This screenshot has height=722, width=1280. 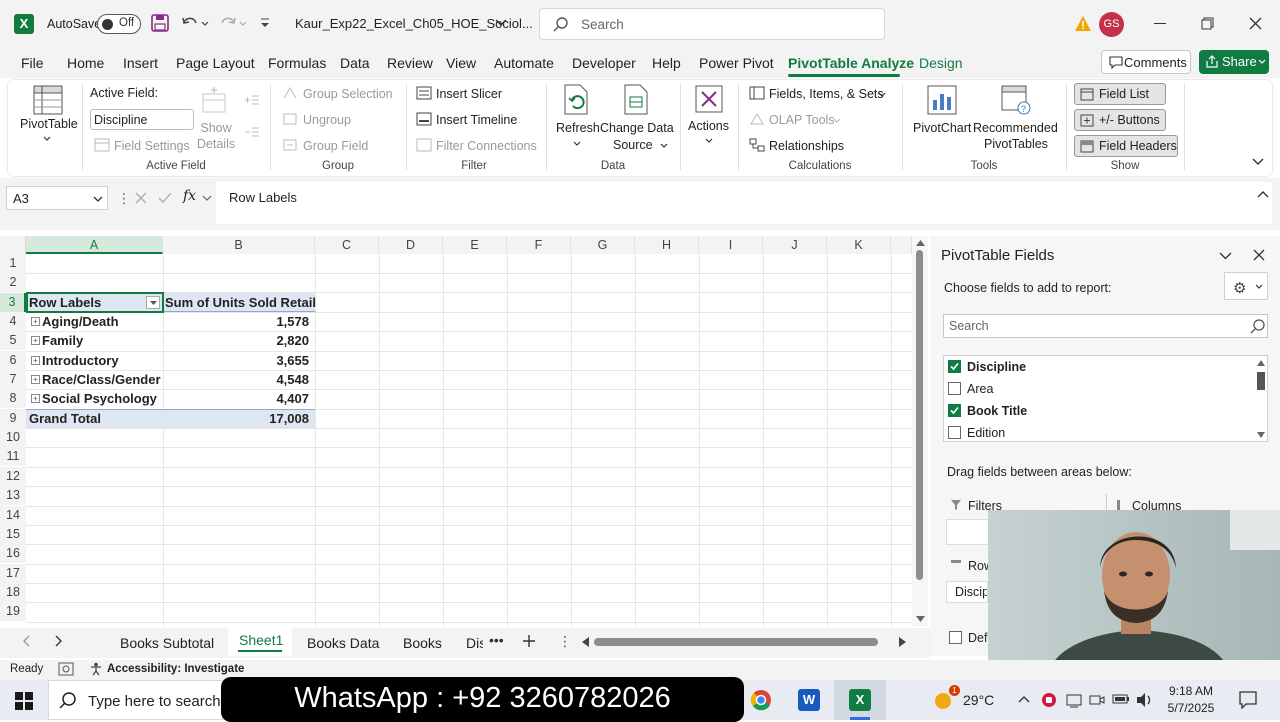 What do you see at coordinates (422, 643) in the screenshot?
I see `sheet-tab-books: Books` at bounding box center [422, 643].